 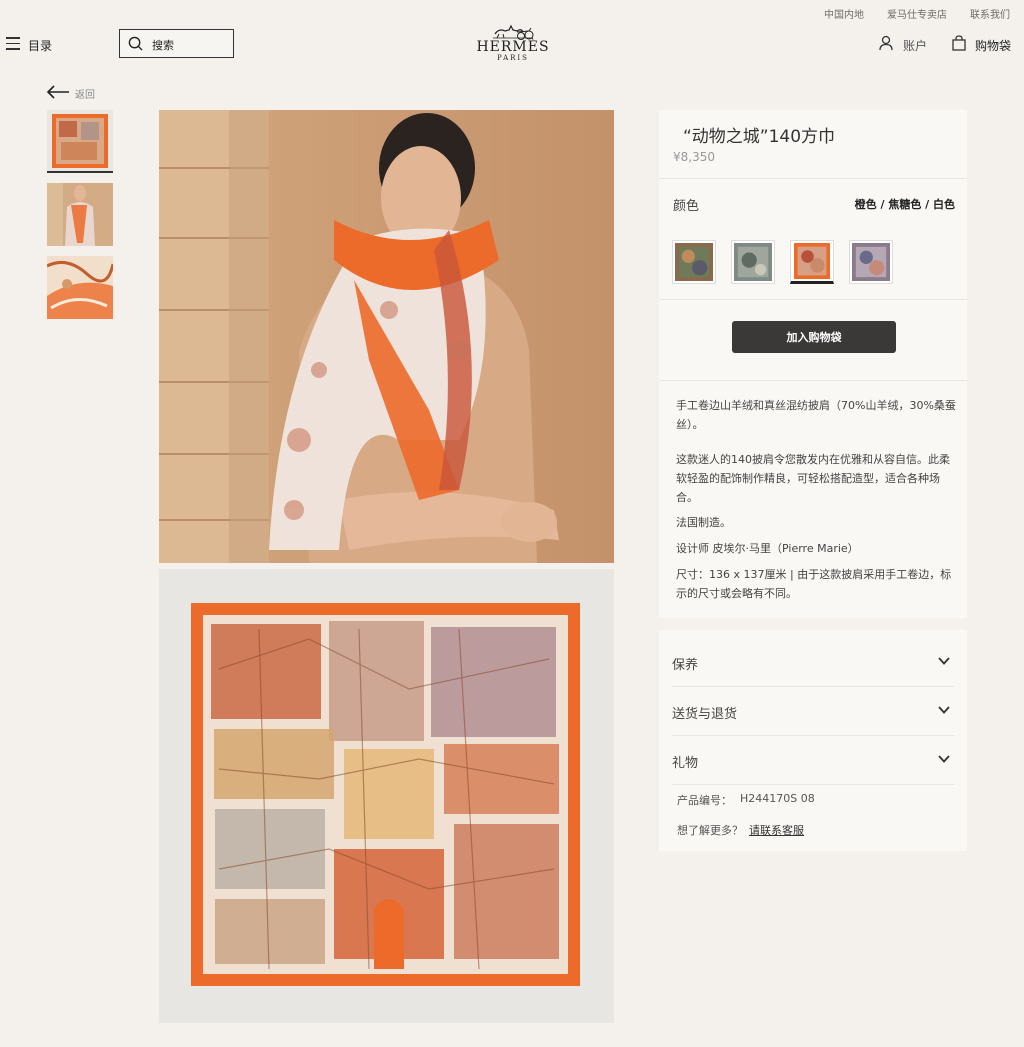 What do you see at coordinates (816, 415) in the screenshot?
I see `description-materials: 手工卷边山羊绒和真丝混纺披肩（70%山羊绒，30%桑蚕丝）。` at bounding box center [816, 415].